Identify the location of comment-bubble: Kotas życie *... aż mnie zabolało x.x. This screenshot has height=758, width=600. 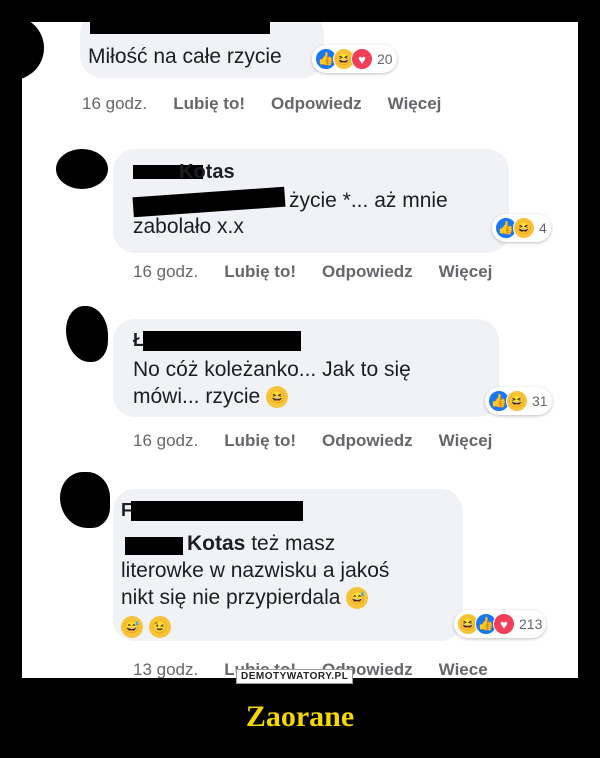
(311, 201).